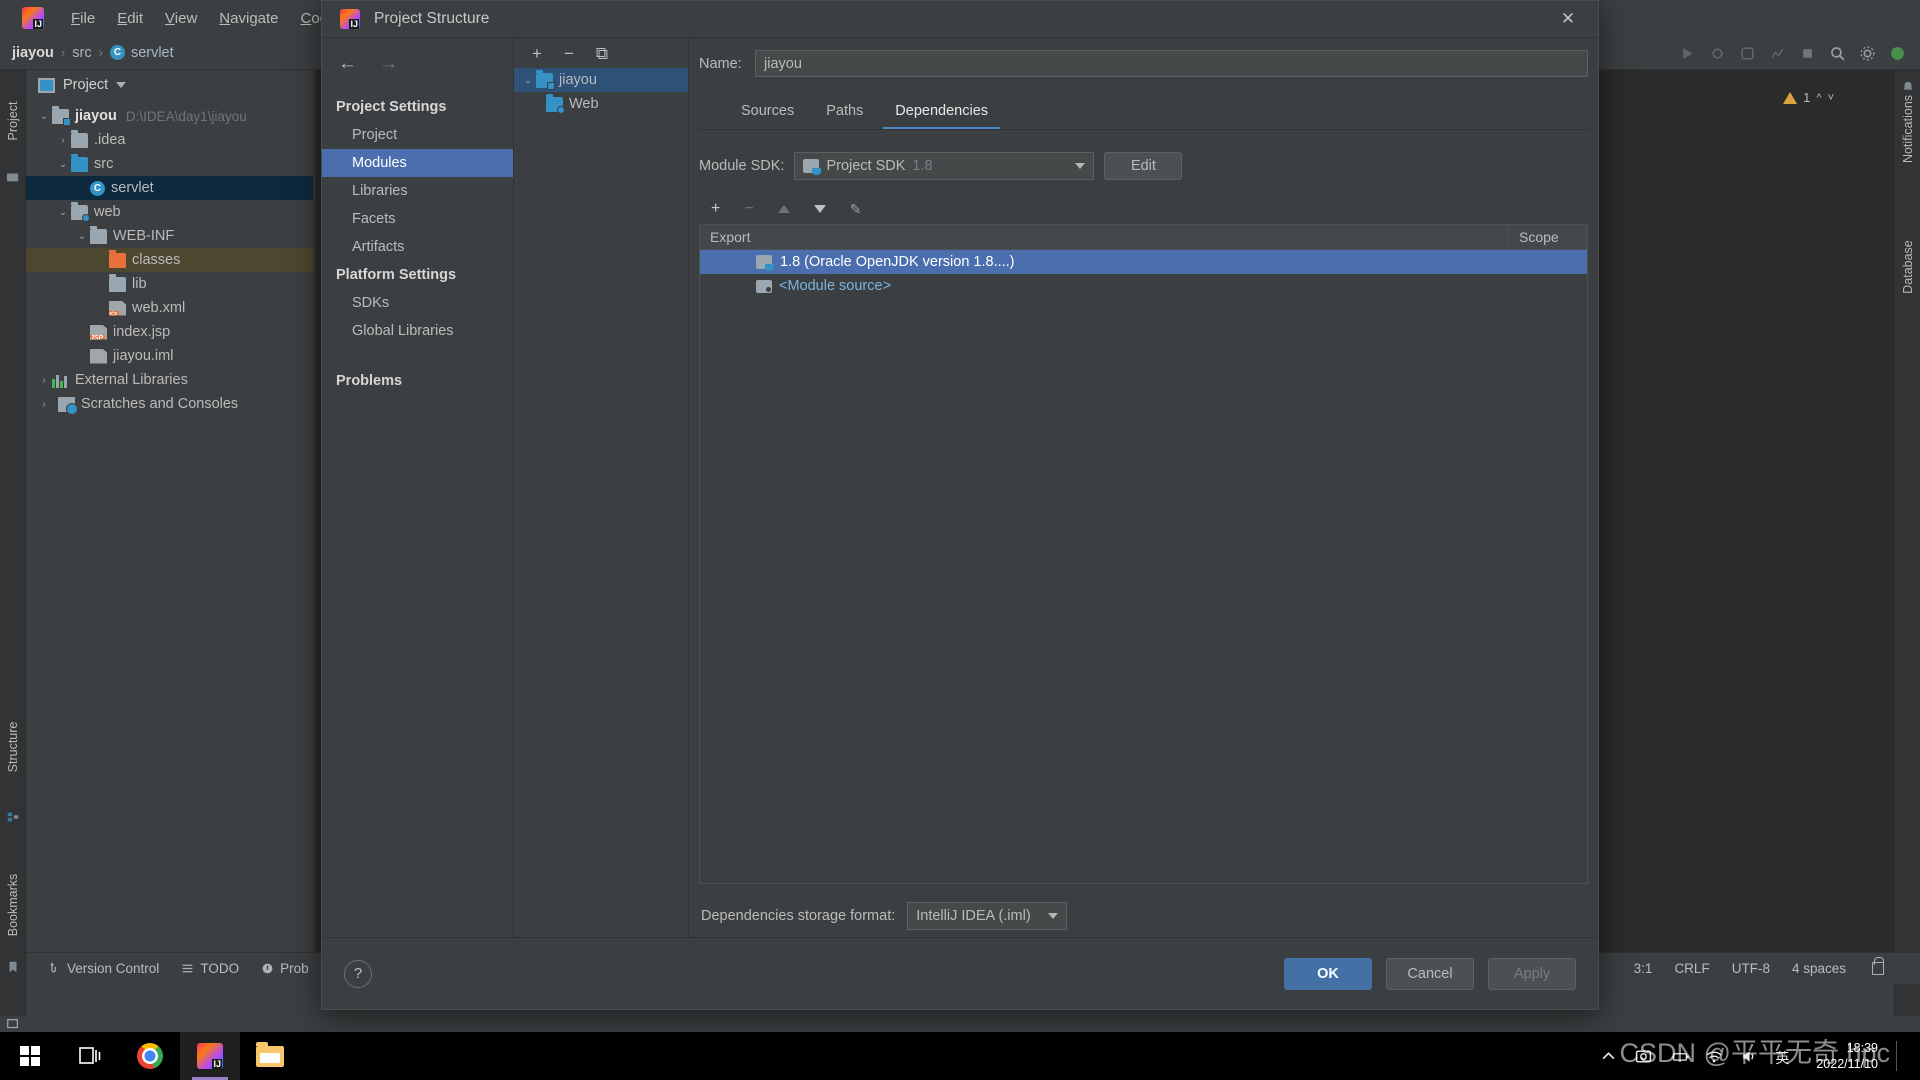 Image resolution: width=1920 pixels, height=1080 pixels. I want to click on copy-module-button: ⧉, so click(602, 53).